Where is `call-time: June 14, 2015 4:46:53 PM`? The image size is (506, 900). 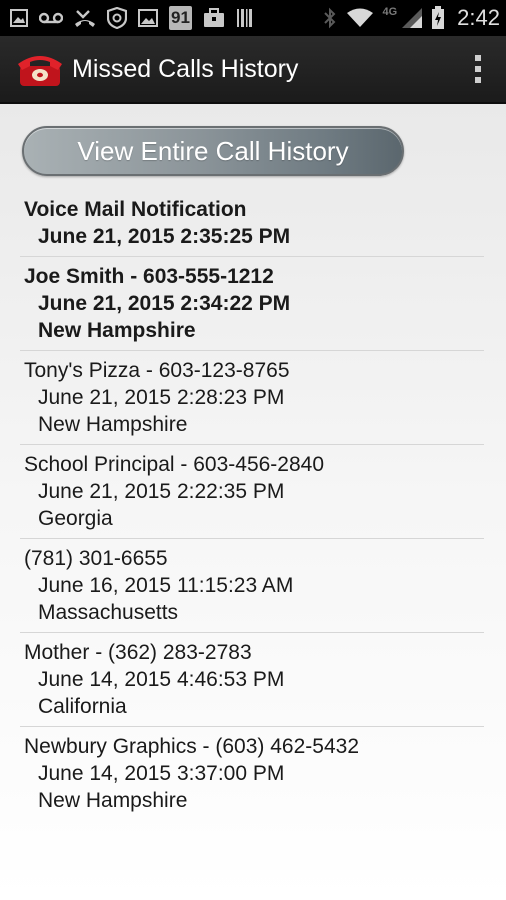 call-time: June 14, 2015 4:46:53 PM is located at coordinates (161, 679).